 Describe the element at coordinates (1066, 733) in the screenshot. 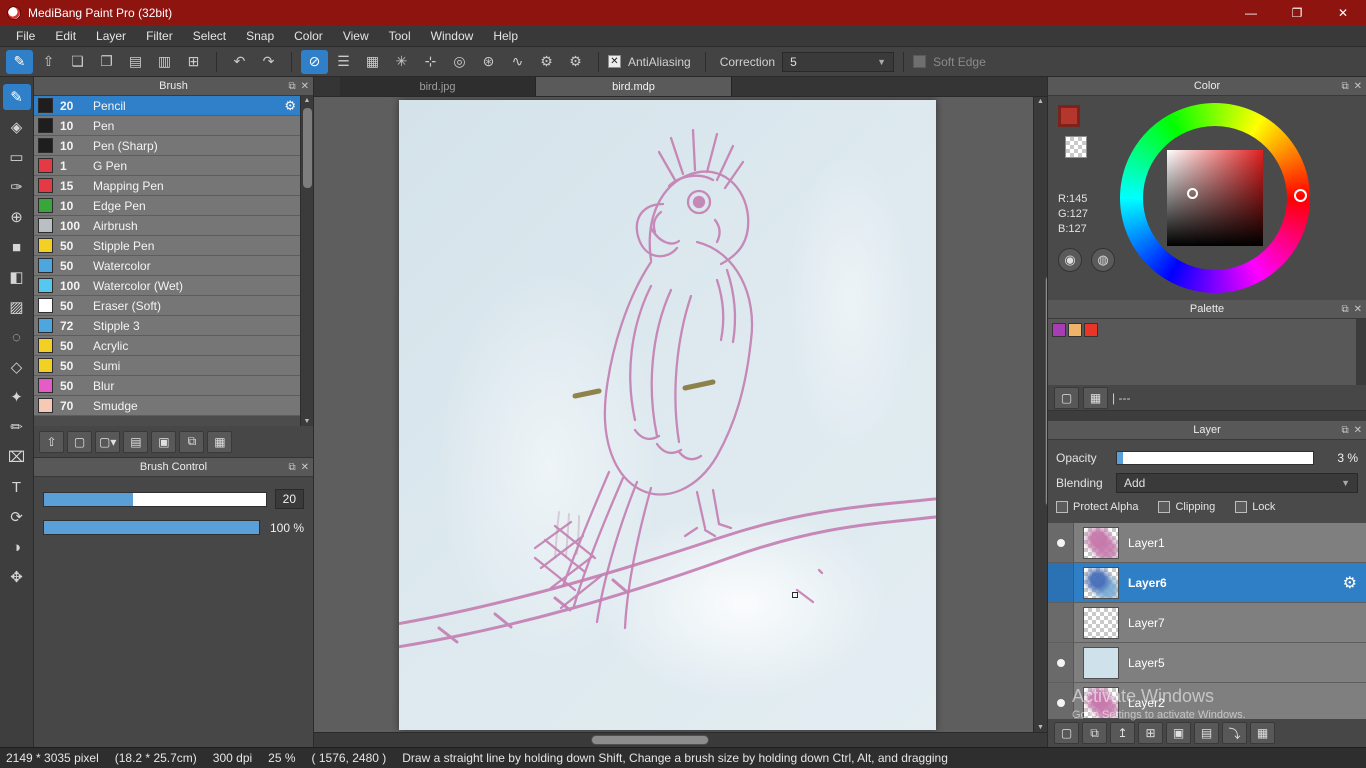

I see `add-layer-icon: ▢` at that location.